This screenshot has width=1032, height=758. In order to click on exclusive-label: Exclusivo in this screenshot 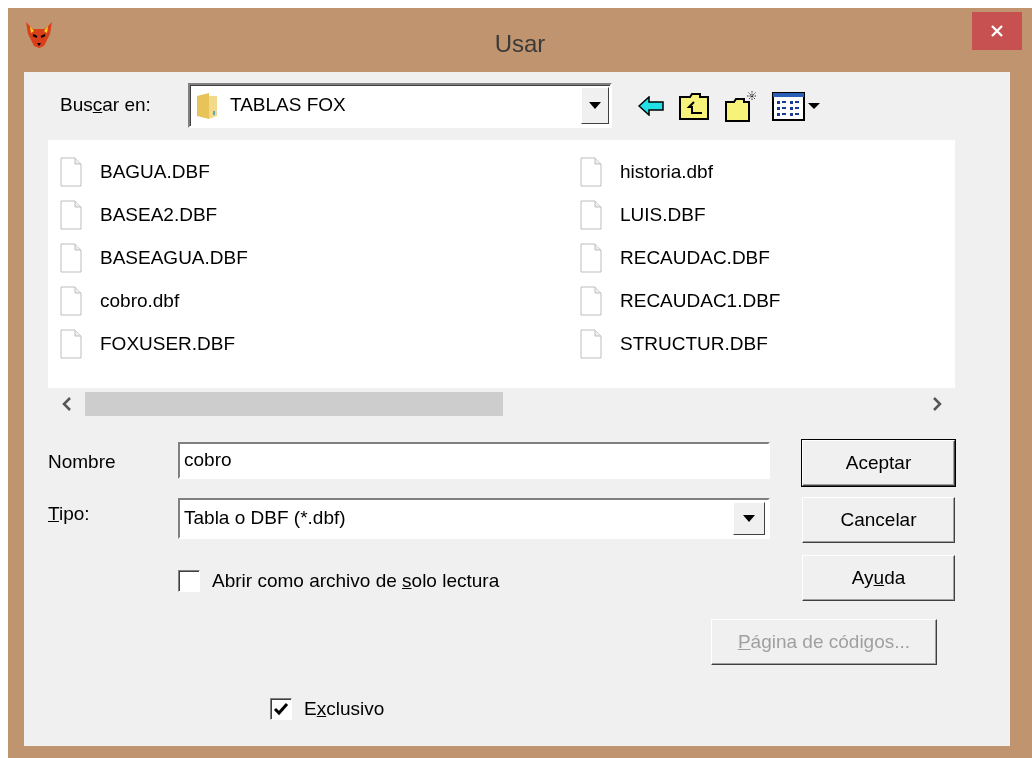, I will do `click(344, 709)`.